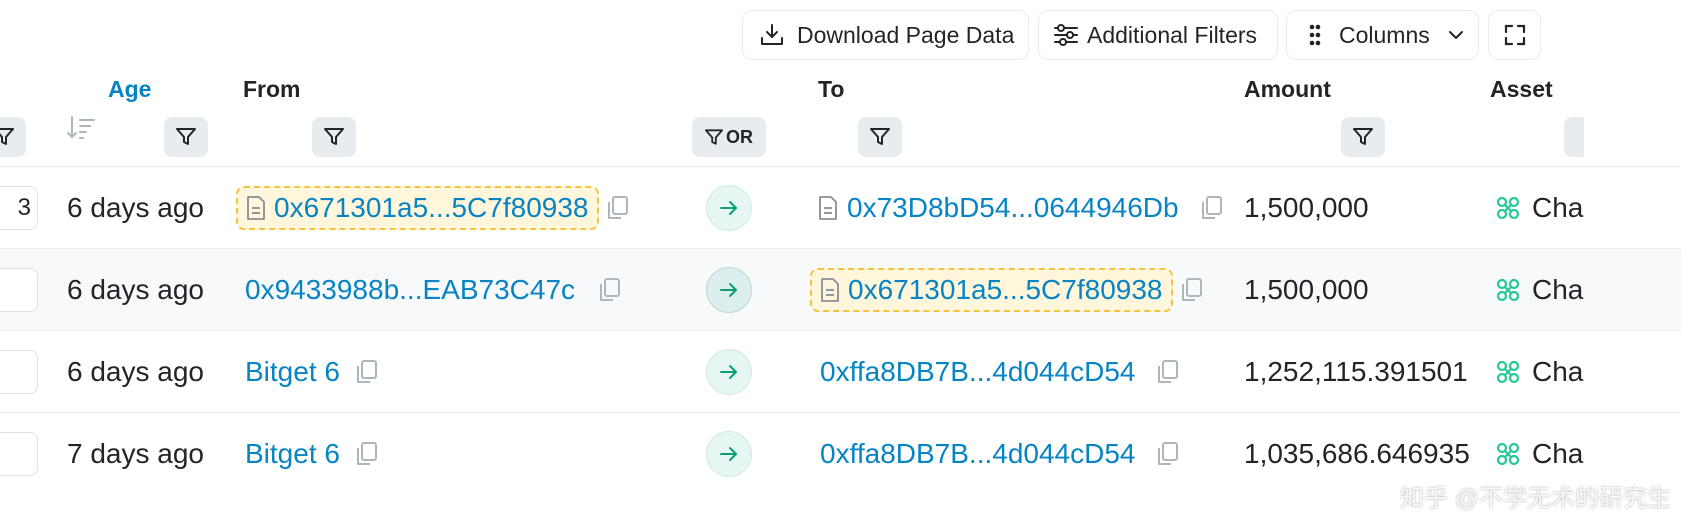 This screenshot has width=1681, height=522. Describe the element at coordinates (1455, 35) in the screenshot. I see `chevron-down-icon` at that location.